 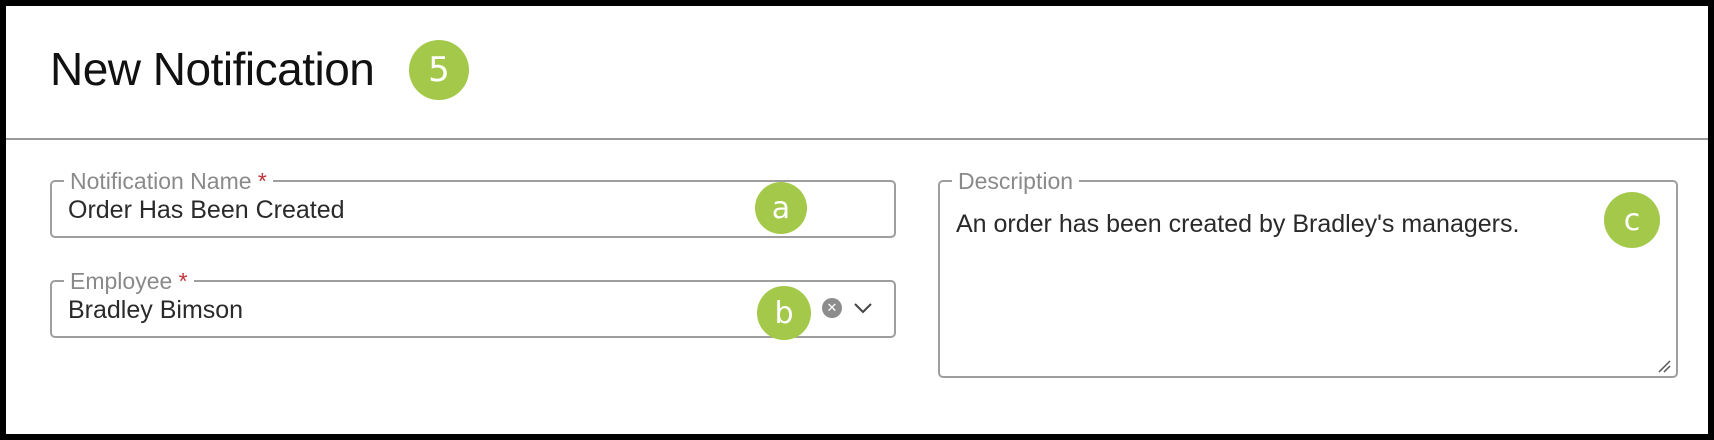 I want to click on clear-icon: ✕, so click(x=832, y=308).